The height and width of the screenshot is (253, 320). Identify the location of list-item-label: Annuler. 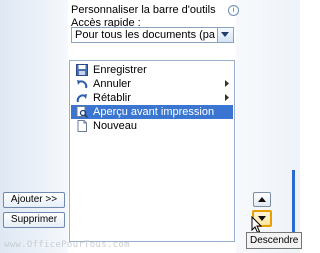
(112, 84).